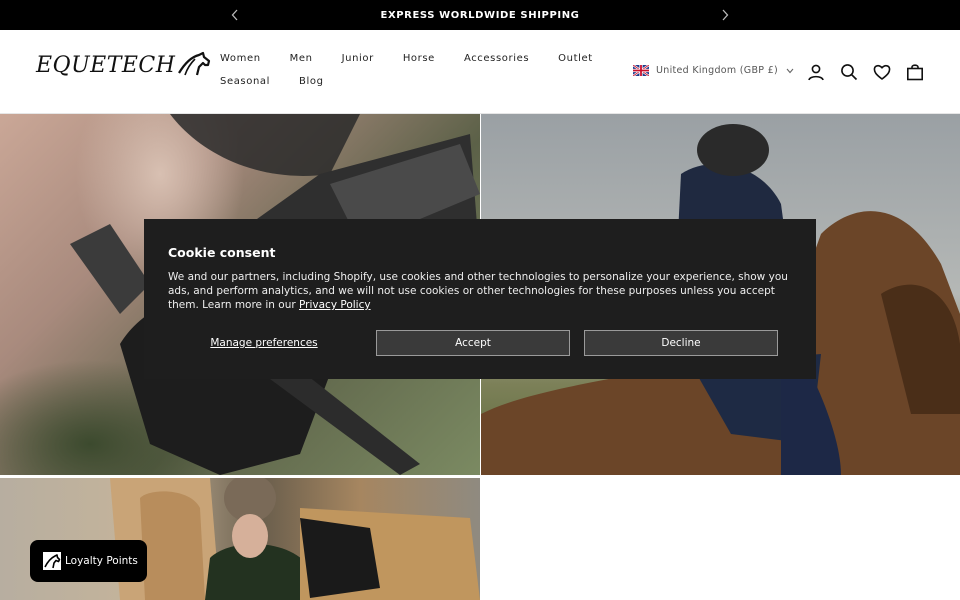 Image resolution: width=960 pixels, height=600 pixels. I want to click on cookie-actions: Manage preferences Accept Decline, so click(473, 343).